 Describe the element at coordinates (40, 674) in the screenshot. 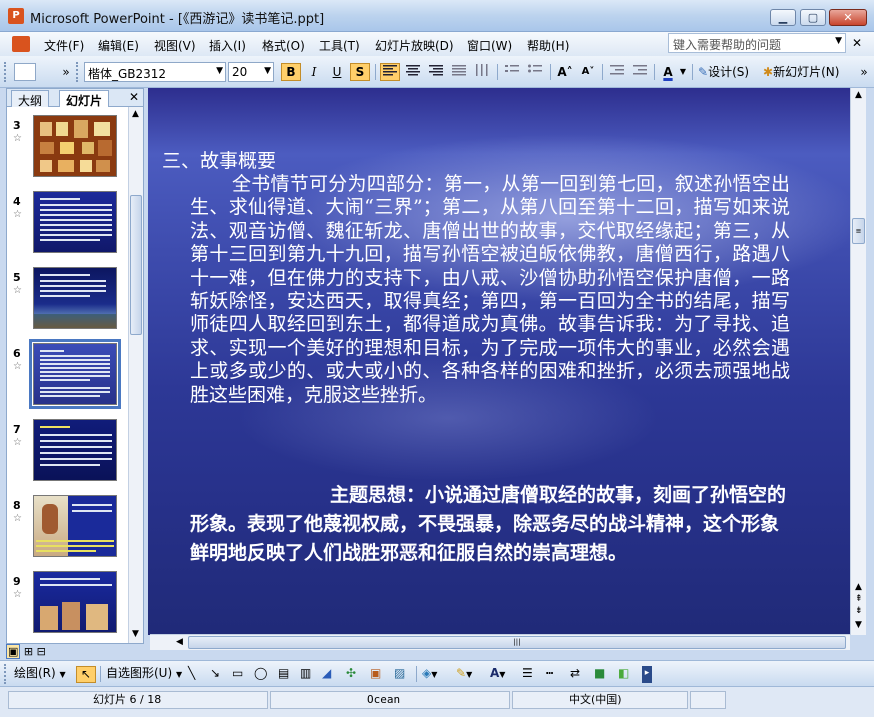

I see `draw-menu-button: 绘图(R) ▼` at that location.